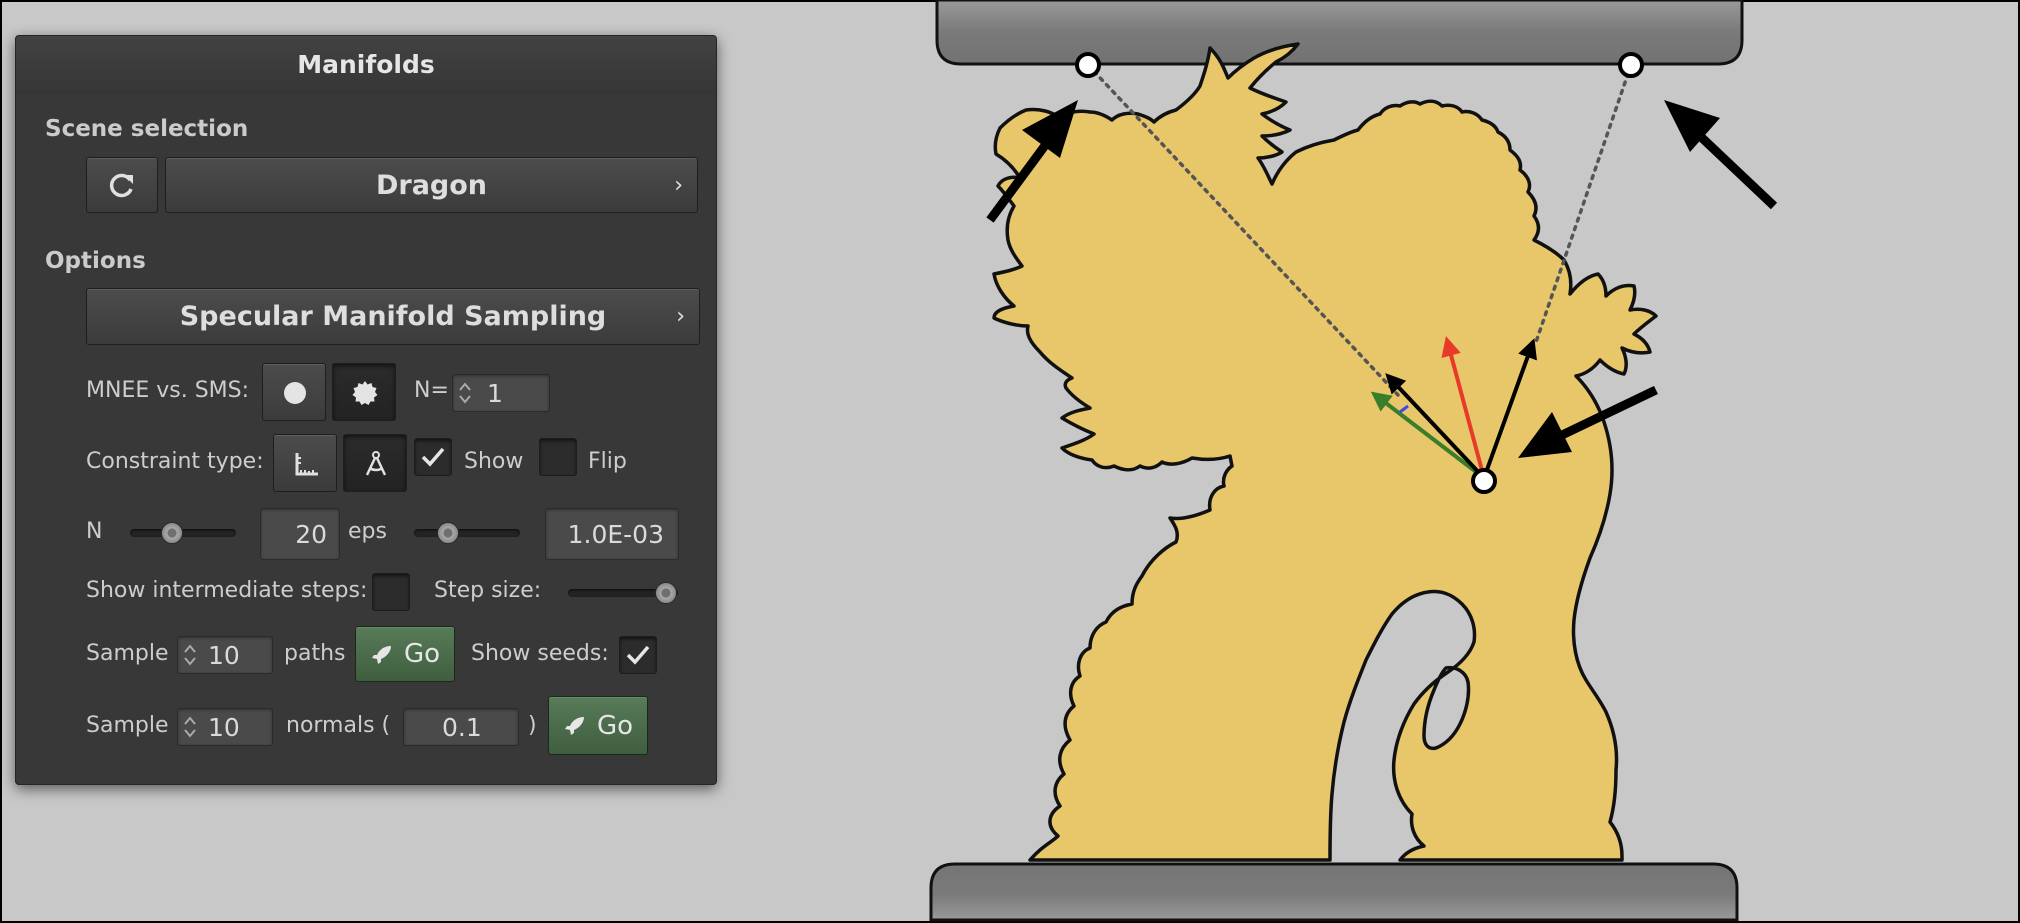 This screenshot has height=923, width=2020. What do you see at coordinates (666, 593) in the screenshot?
I see `step-size-slider-knob` at bounding box center [666, 593].